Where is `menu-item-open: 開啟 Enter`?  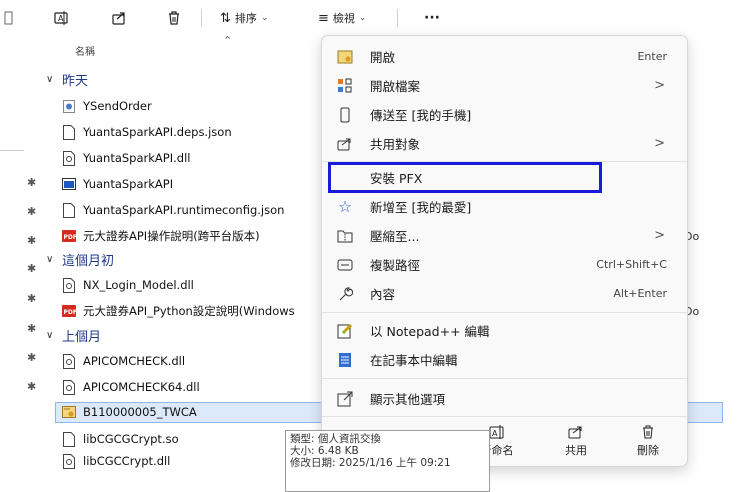
menu-item-open: 開啟 Enter is located at coordinates (504, 56).